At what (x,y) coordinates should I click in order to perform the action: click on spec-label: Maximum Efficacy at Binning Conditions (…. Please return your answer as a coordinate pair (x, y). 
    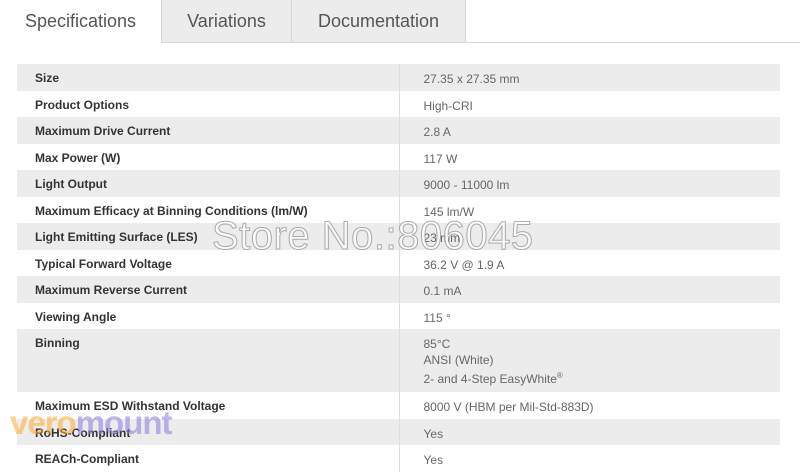
    Looking at the image, I should click on (208, 209).